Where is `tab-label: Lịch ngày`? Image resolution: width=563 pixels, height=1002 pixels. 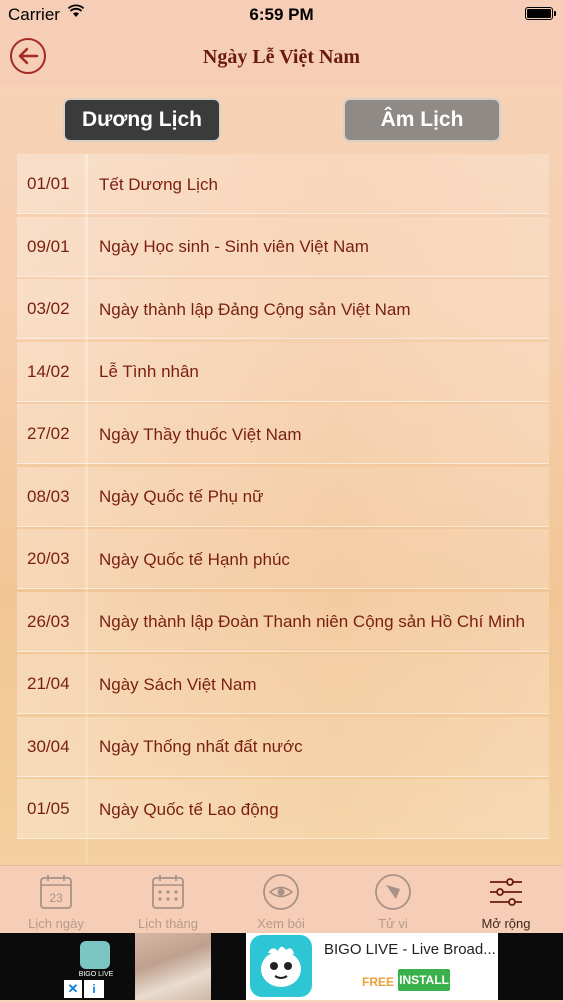
tab-label: Lịch ngày is located at coordinates (56, 923).